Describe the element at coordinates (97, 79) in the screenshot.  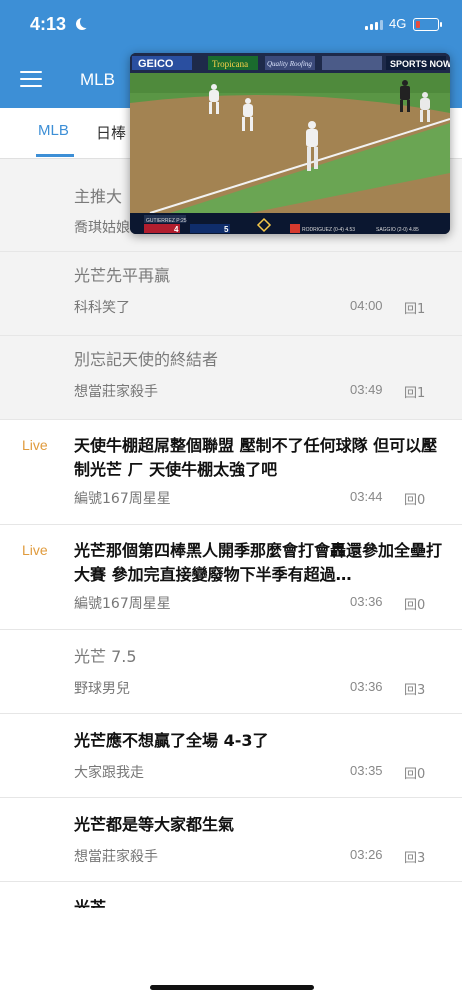
I see `page-title: MLB` at that location.